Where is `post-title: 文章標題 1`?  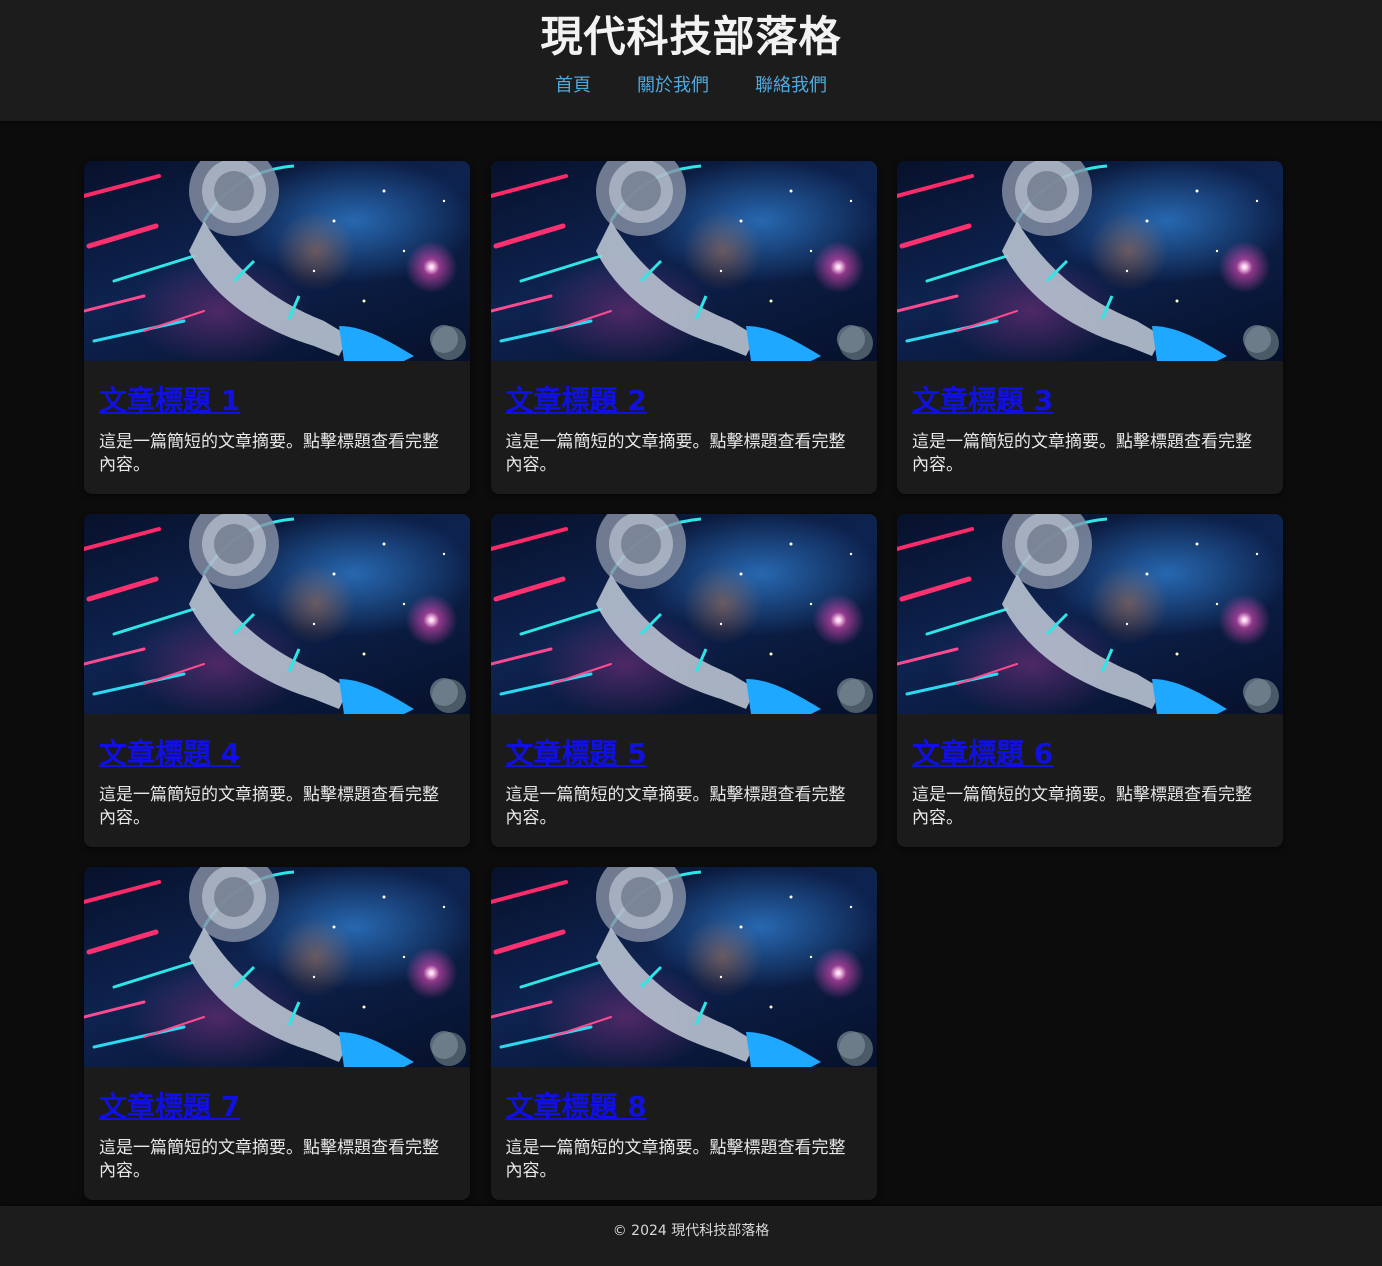 post-title: 文章標題 1 is located at coordinates (277, 401).